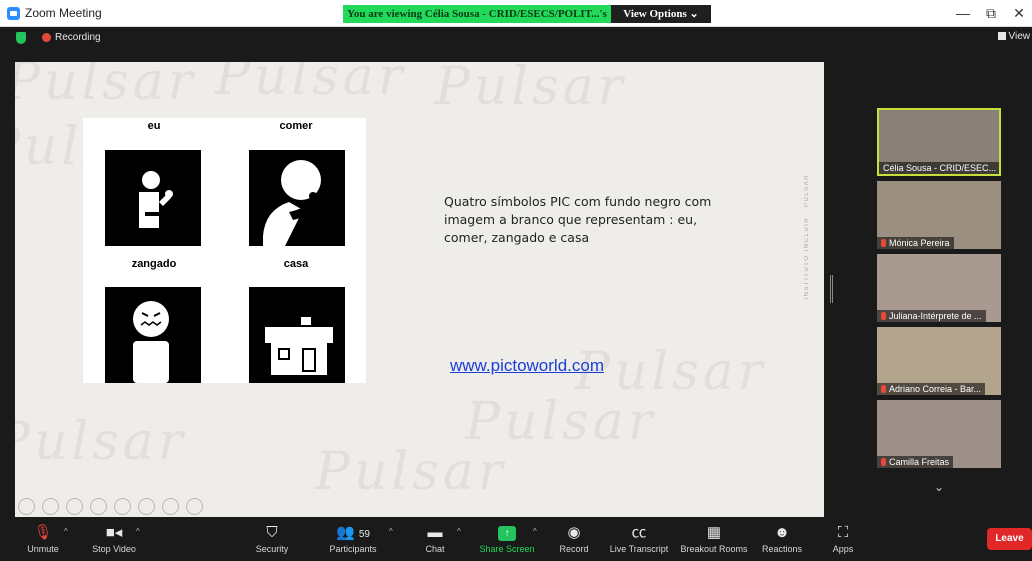 Image resolution: width=1032 pixels, height=561 pixels. I want to click on breakout-rooms-button: ▦ Breakout Rooms, so click(714, 538).